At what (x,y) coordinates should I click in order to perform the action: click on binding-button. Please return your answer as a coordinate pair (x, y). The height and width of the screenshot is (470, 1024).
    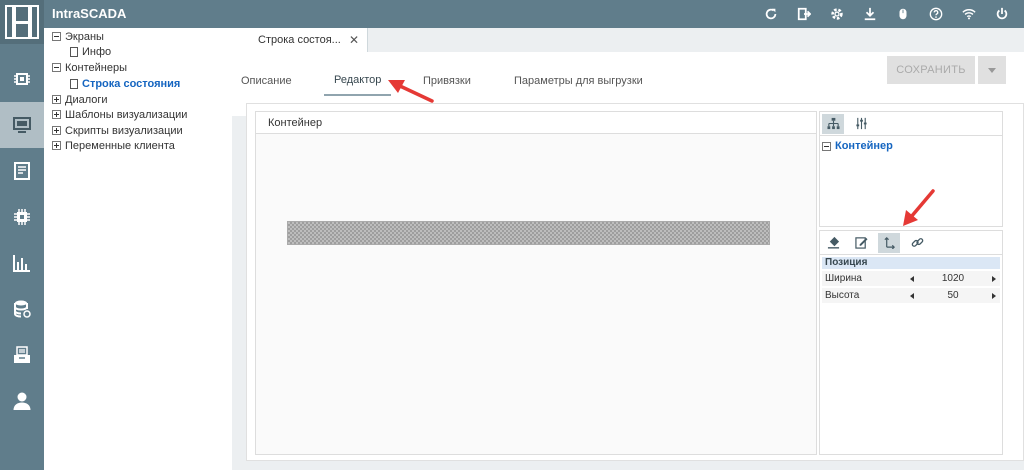
    Looking at the image, I should click on (917, 243).